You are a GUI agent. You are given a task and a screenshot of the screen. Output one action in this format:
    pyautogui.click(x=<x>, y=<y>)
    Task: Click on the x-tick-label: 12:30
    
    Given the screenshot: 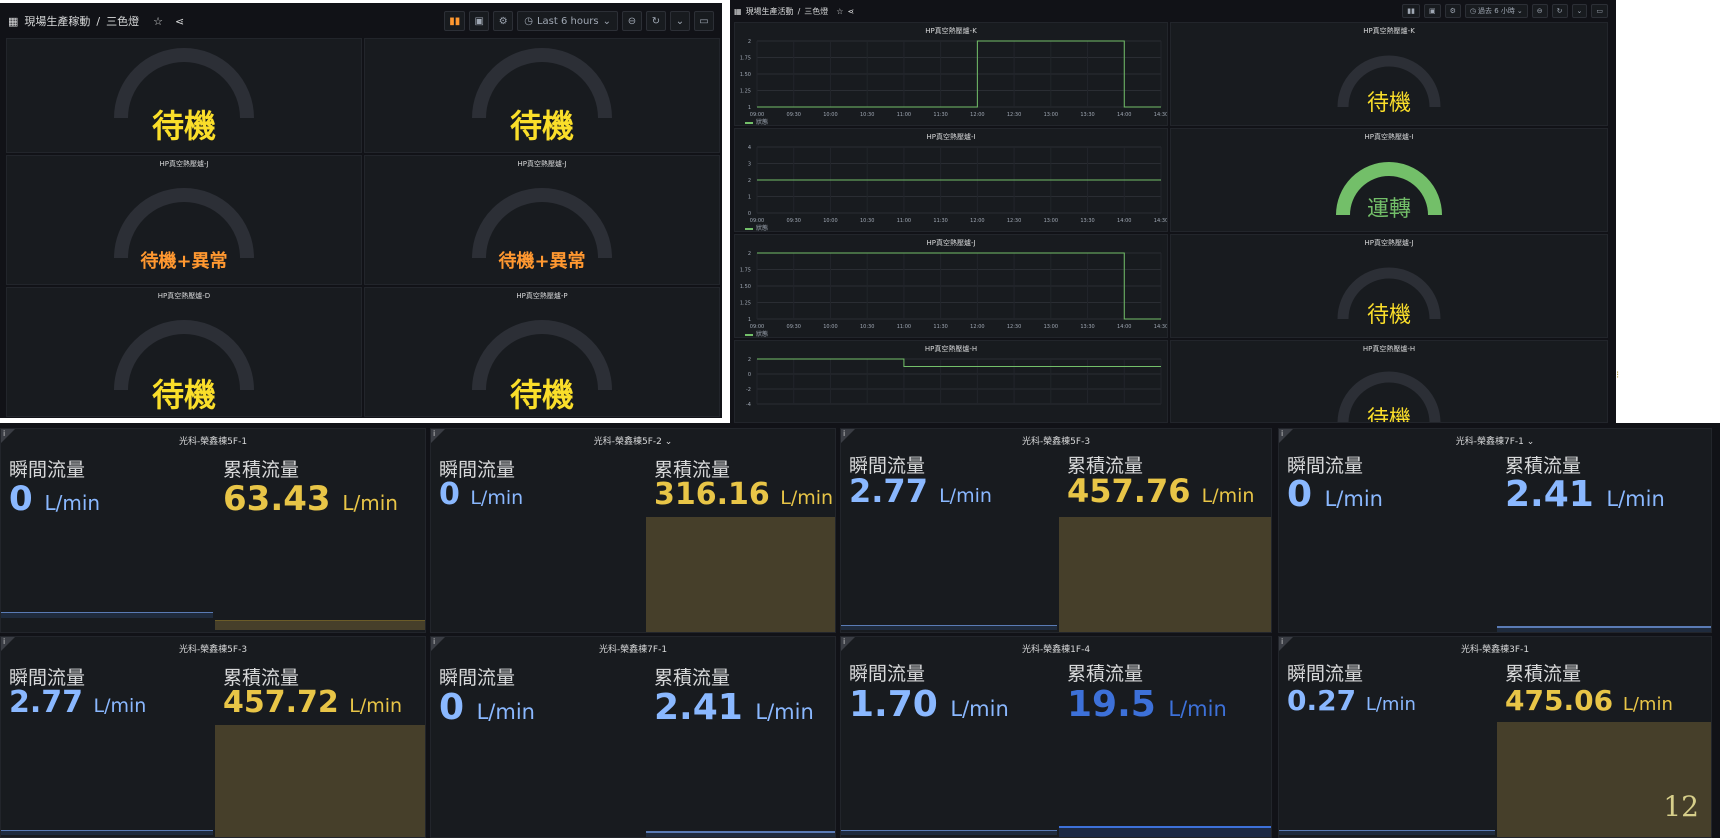 What is the action you would take?
    pyautogui.click(x=1014, y=115)
    